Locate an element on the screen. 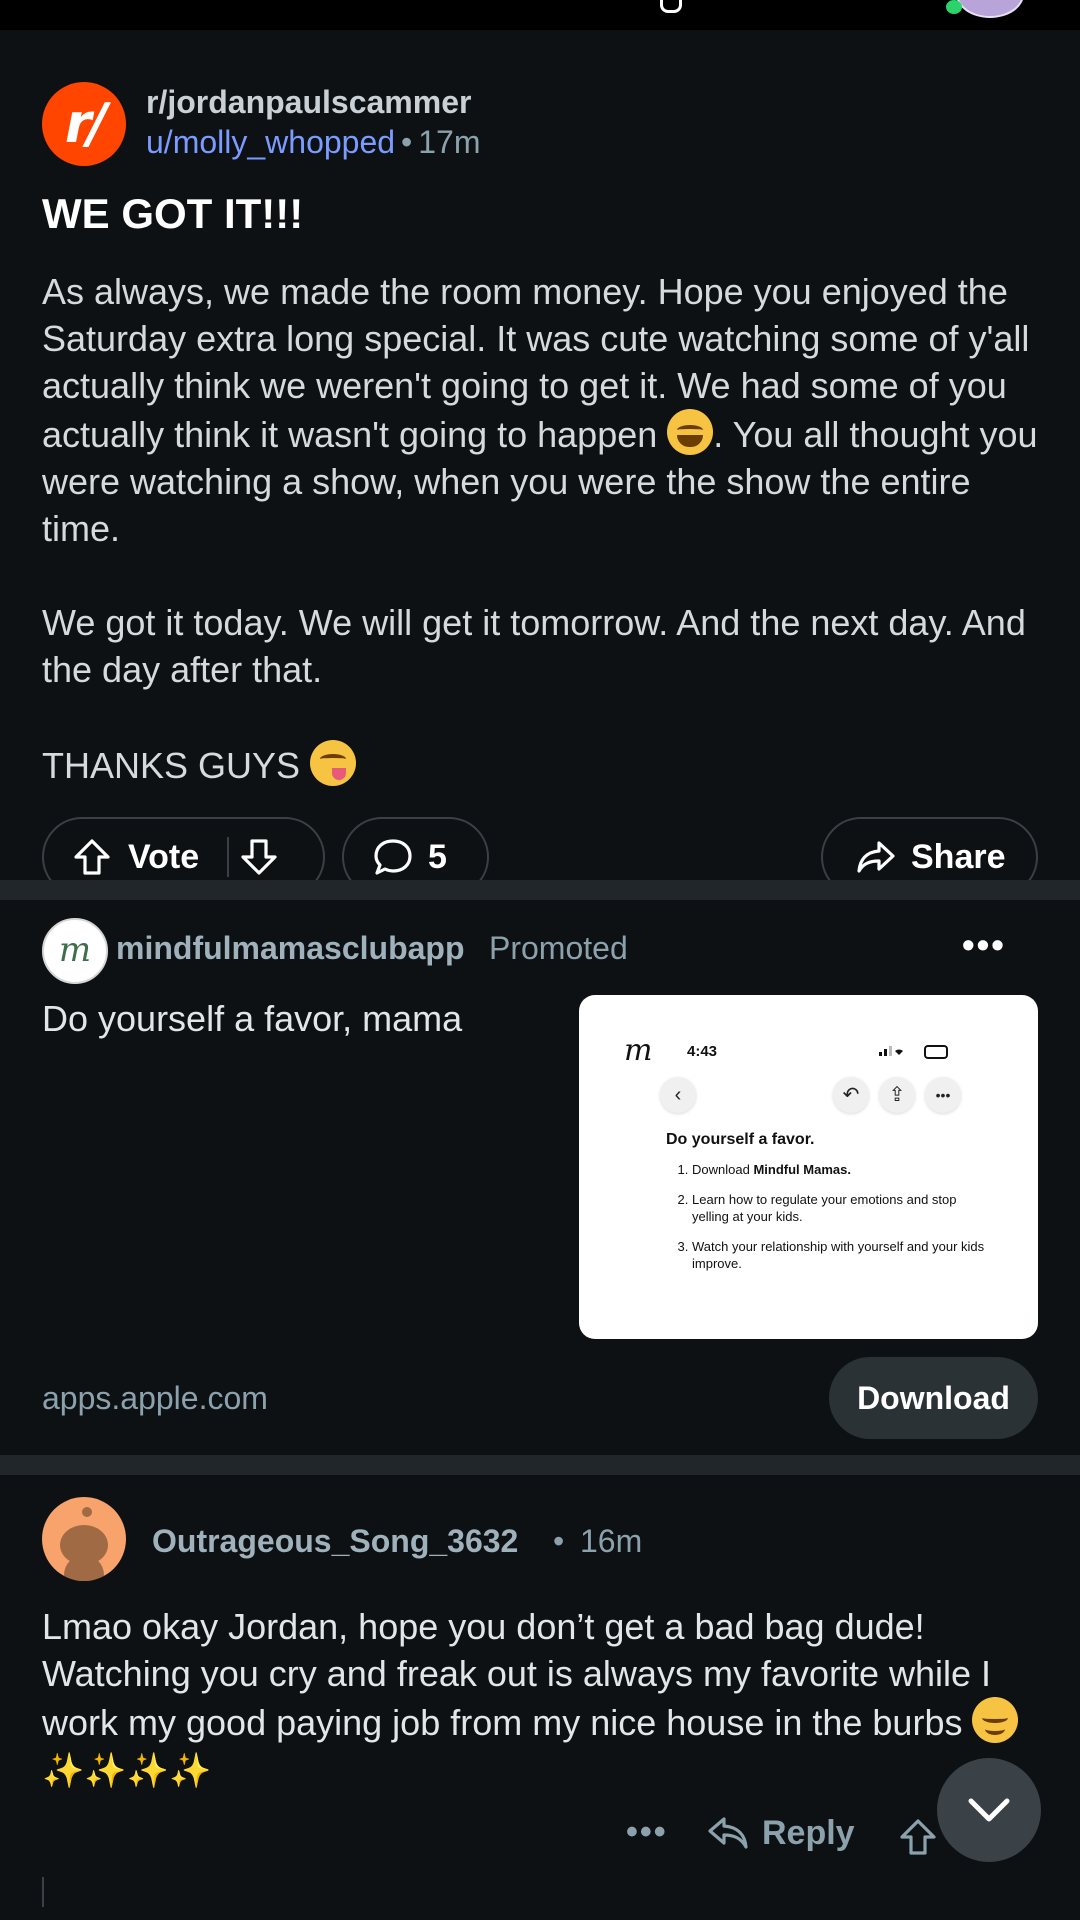 This screenshot has height=1920, width=1080. comment-upvote-icon is located at coordinates (918, 1839).